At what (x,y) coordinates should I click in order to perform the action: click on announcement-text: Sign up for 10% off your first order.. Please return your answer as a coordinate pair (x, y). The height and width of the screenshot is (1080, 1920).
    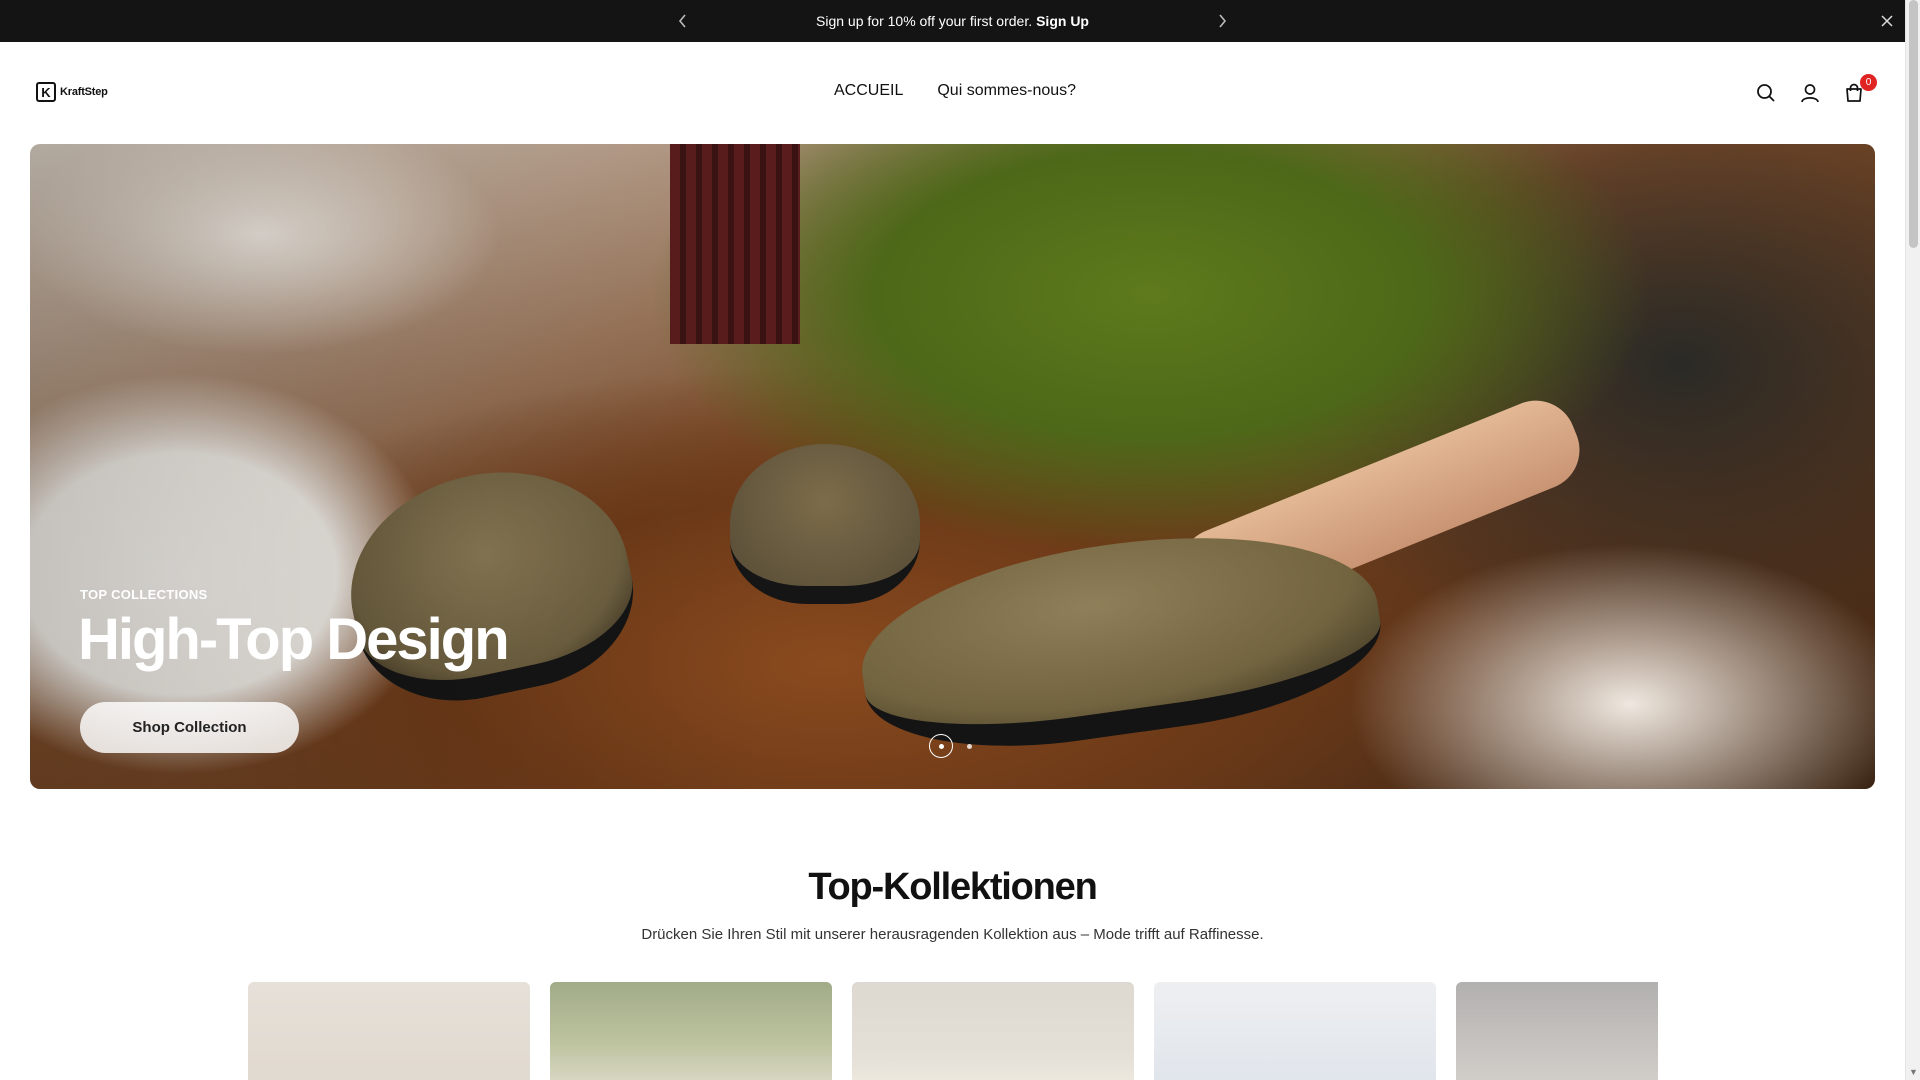
    Looking at the image, I should click on (924, 21).